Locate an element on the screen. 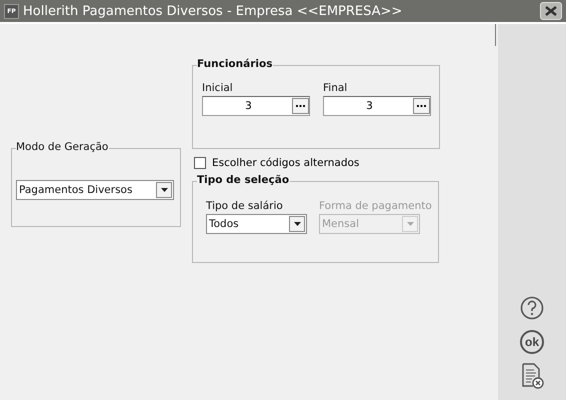 Image resolution: width=566 pixels, height=400 pixels. field-label: Final is located at coordinates (335, 88).